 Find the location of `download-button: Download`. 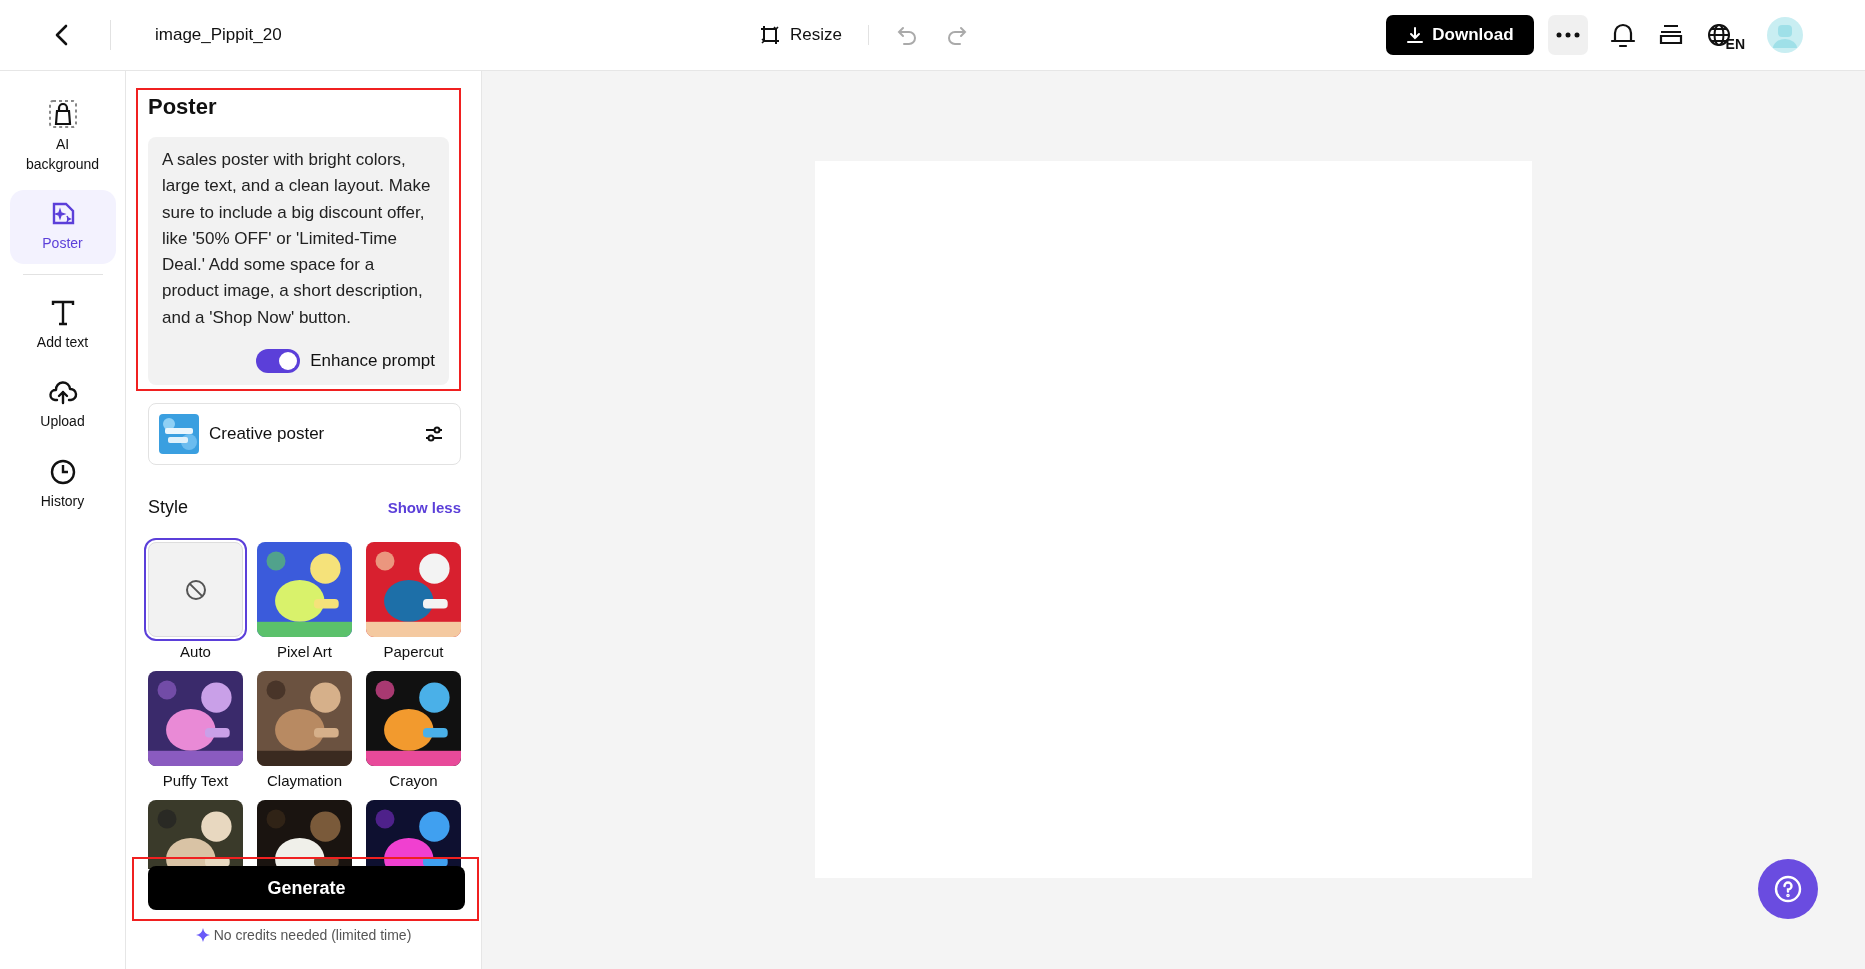

download-button: Download is located at coordinates (1460, 35).